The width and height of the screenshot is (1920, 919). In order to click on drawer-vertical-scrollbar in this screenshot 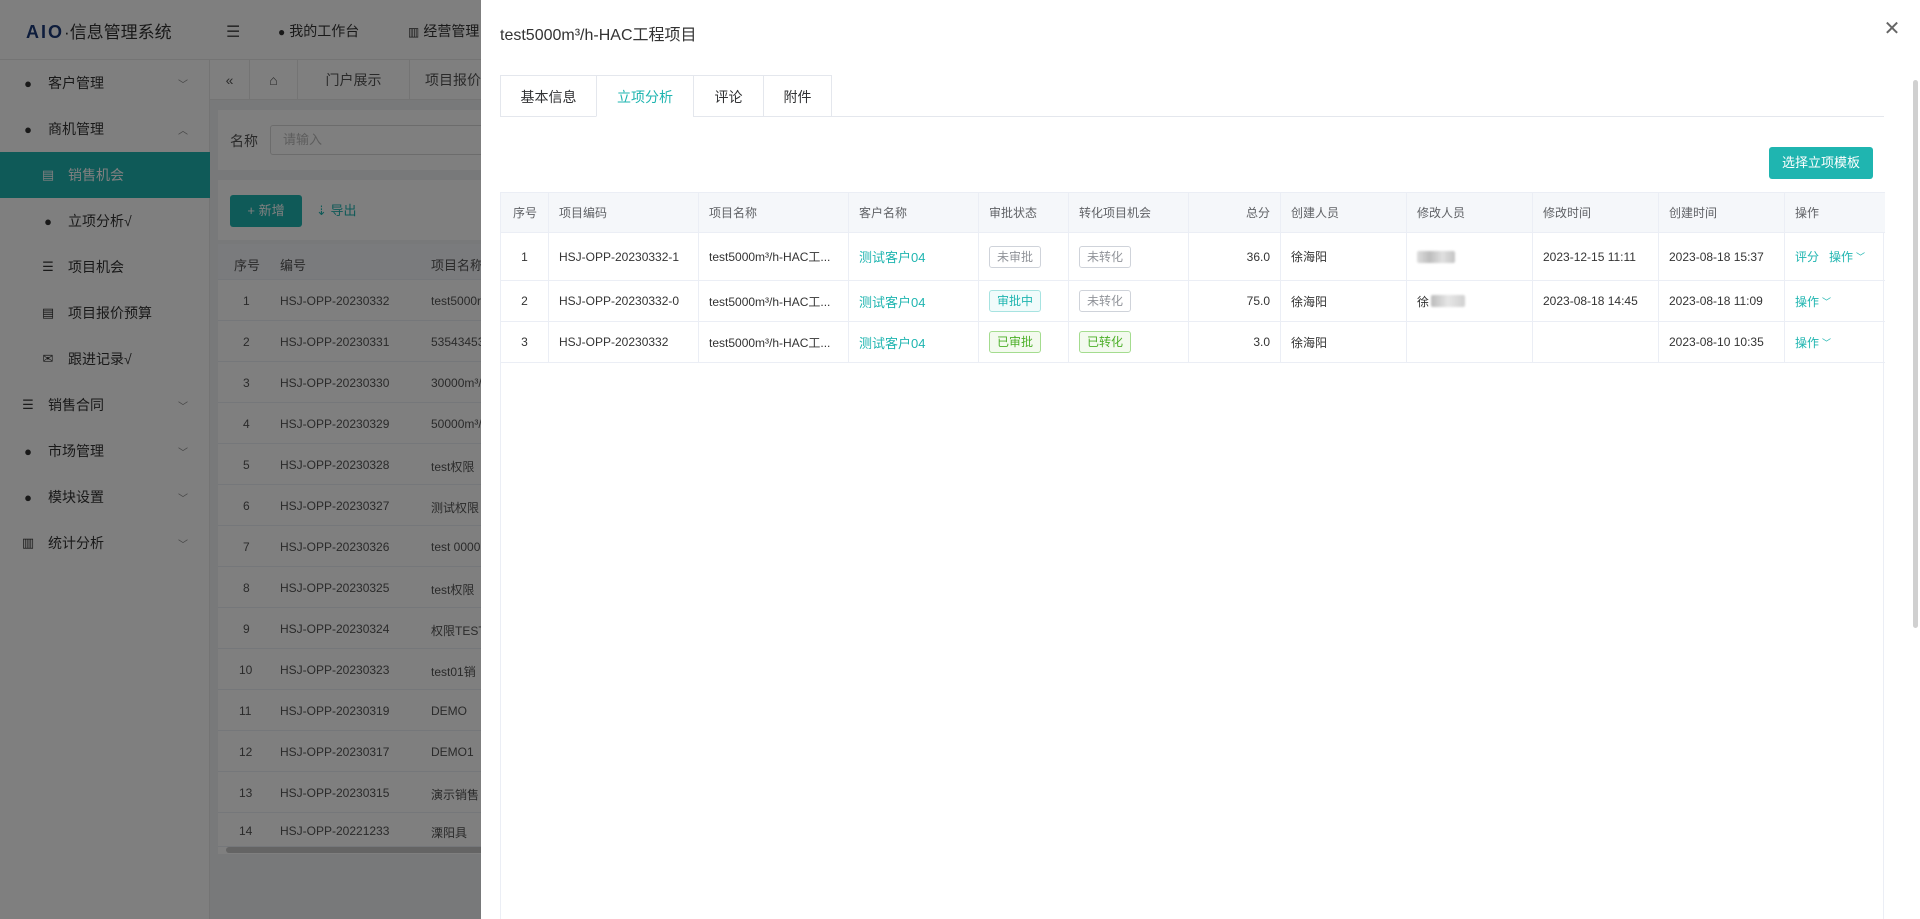, I will do `click(1915, 354)`.